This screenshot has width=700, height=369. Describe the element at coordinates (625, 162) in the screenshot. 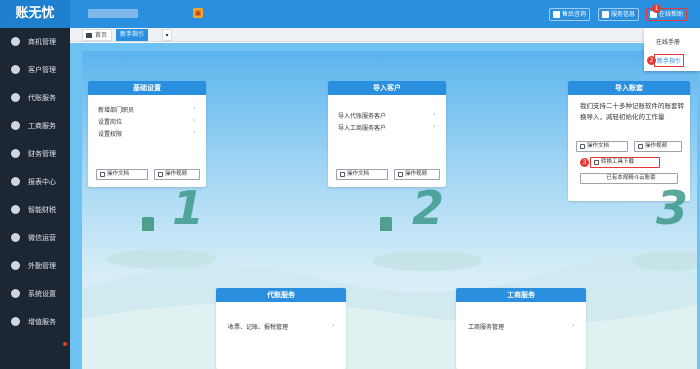

I see `conversion-tool-download-button: 转换工具下载` at that location.